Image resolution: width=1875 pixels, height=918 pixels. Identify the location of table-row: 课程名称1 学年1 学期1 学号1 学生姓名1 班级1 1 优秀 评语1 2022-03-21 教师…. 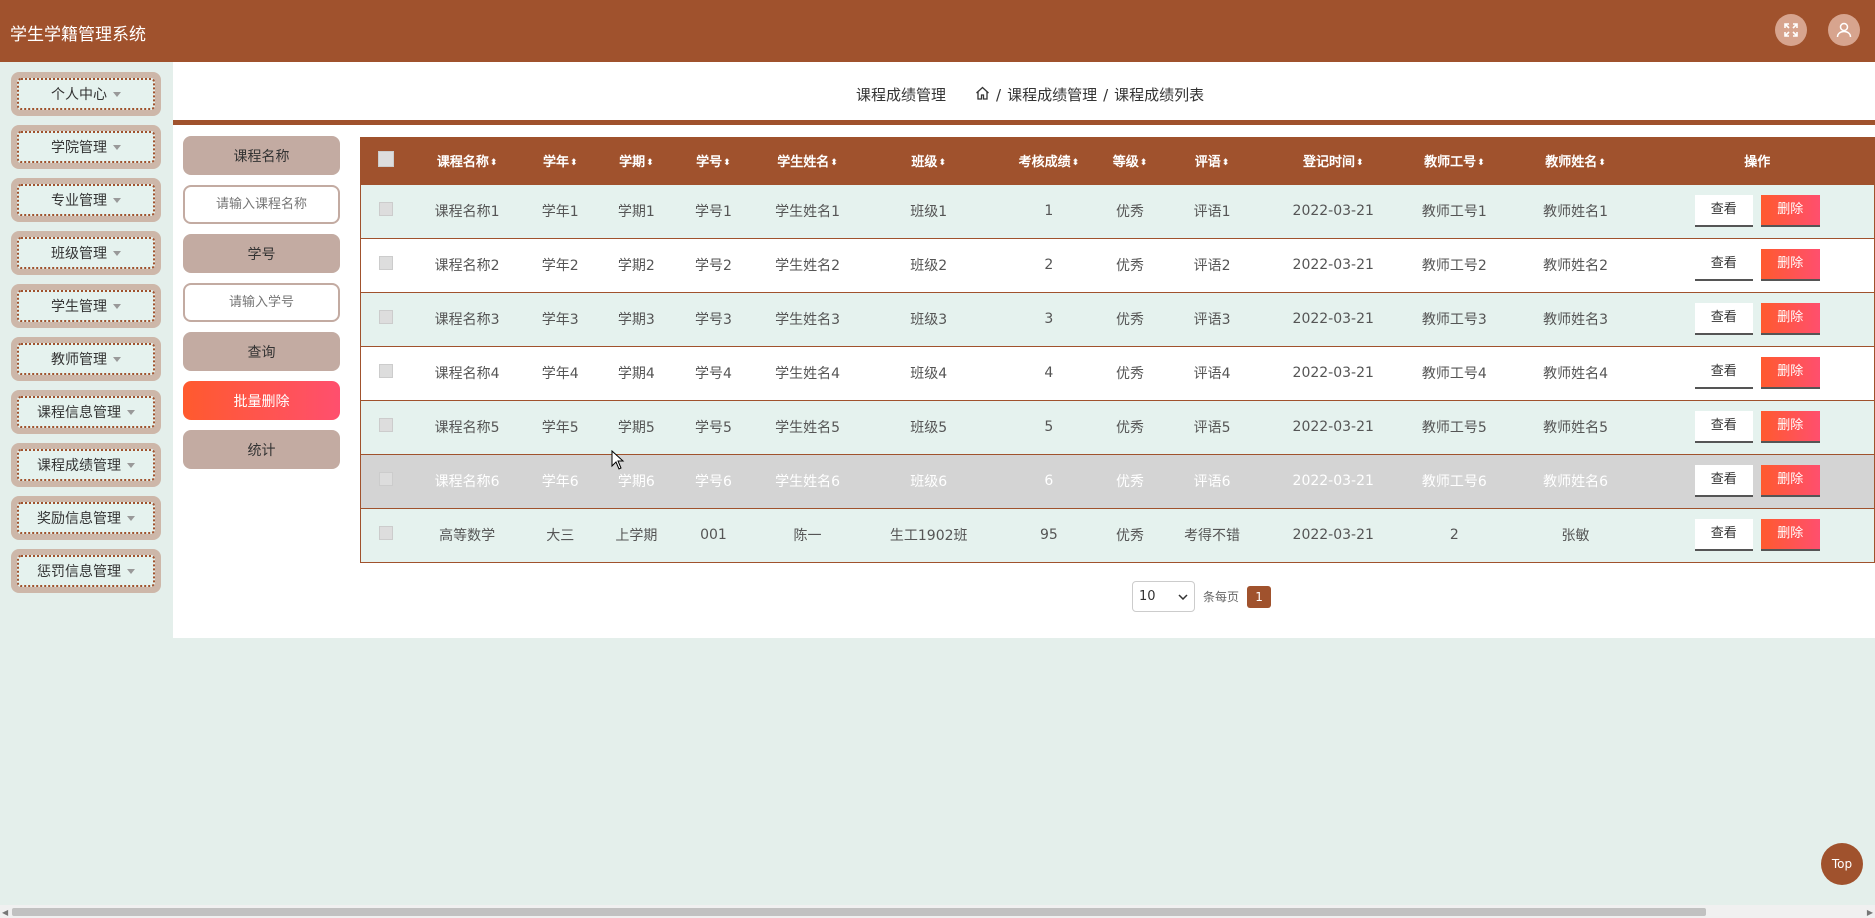
(1117, 211).